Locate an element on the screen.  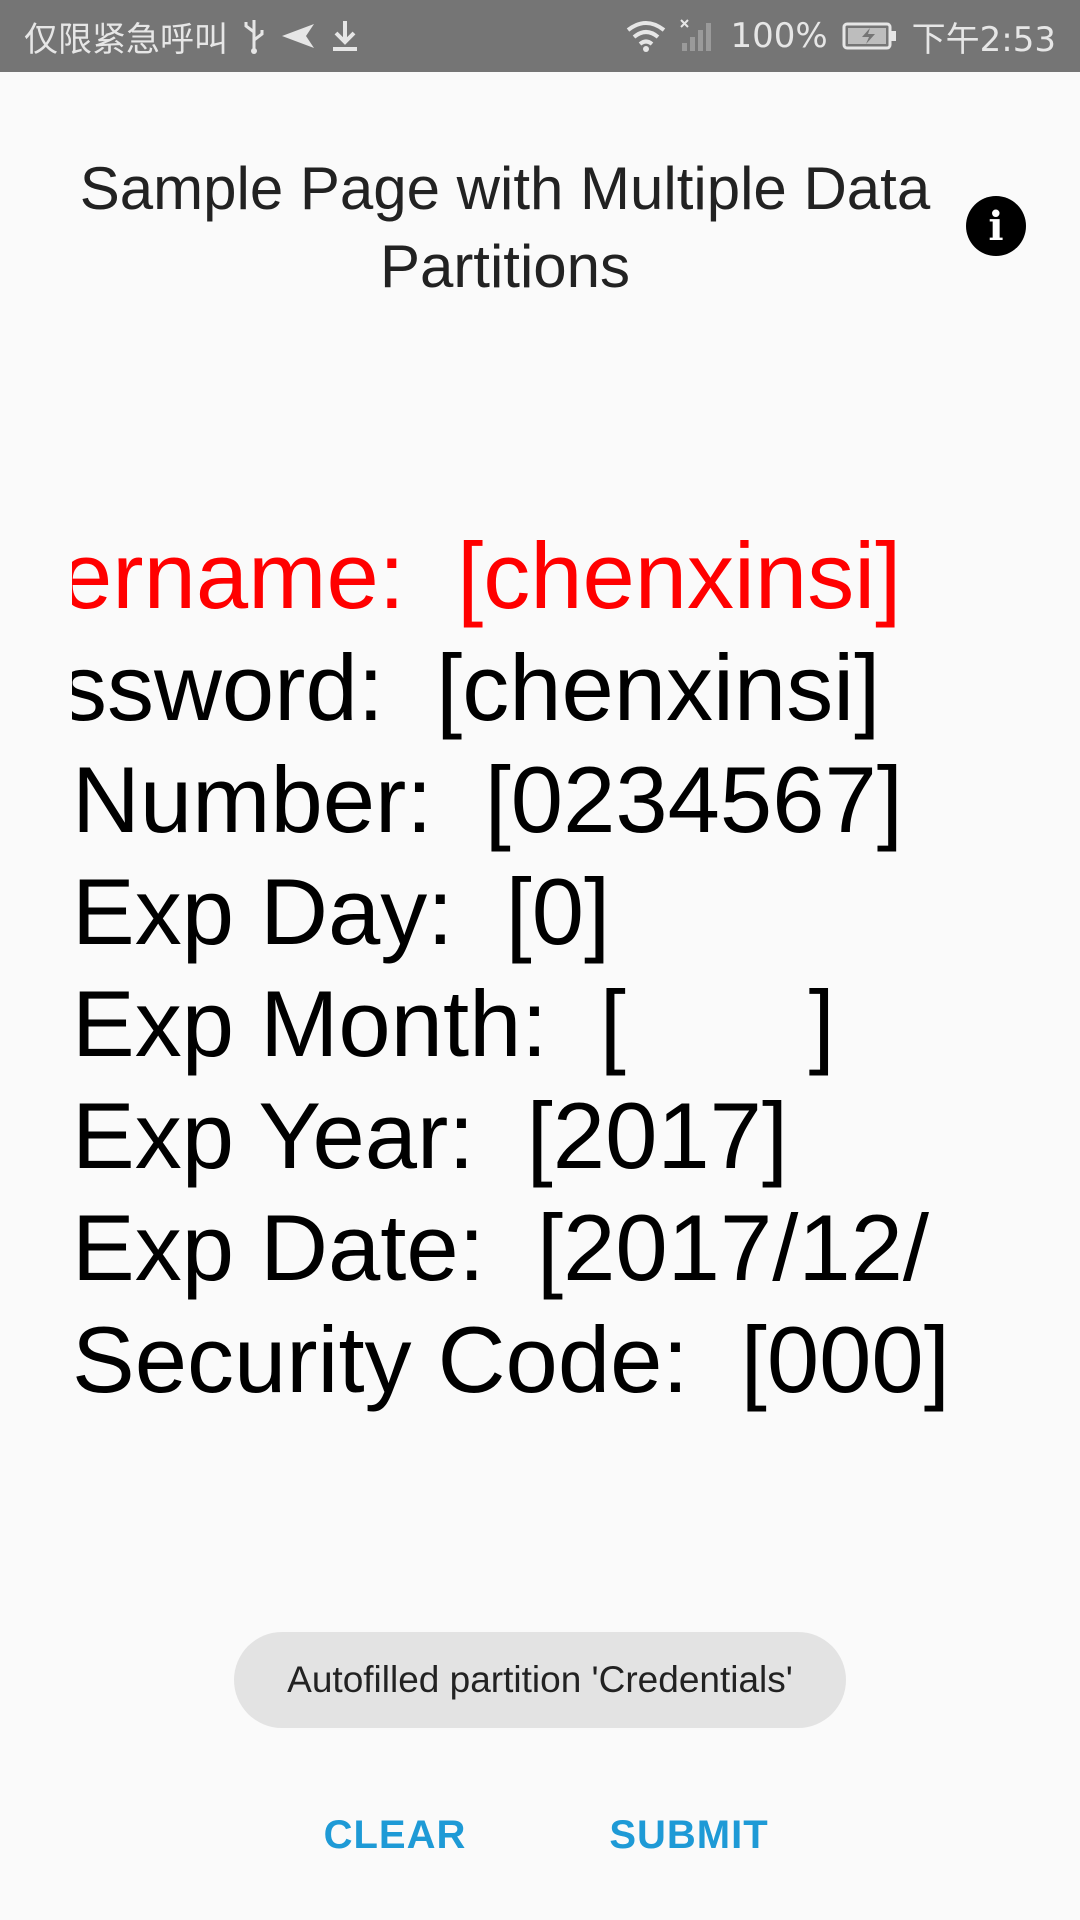
carrier-text: 仅限紧急呼叫 is located at coordinates (126, 39).